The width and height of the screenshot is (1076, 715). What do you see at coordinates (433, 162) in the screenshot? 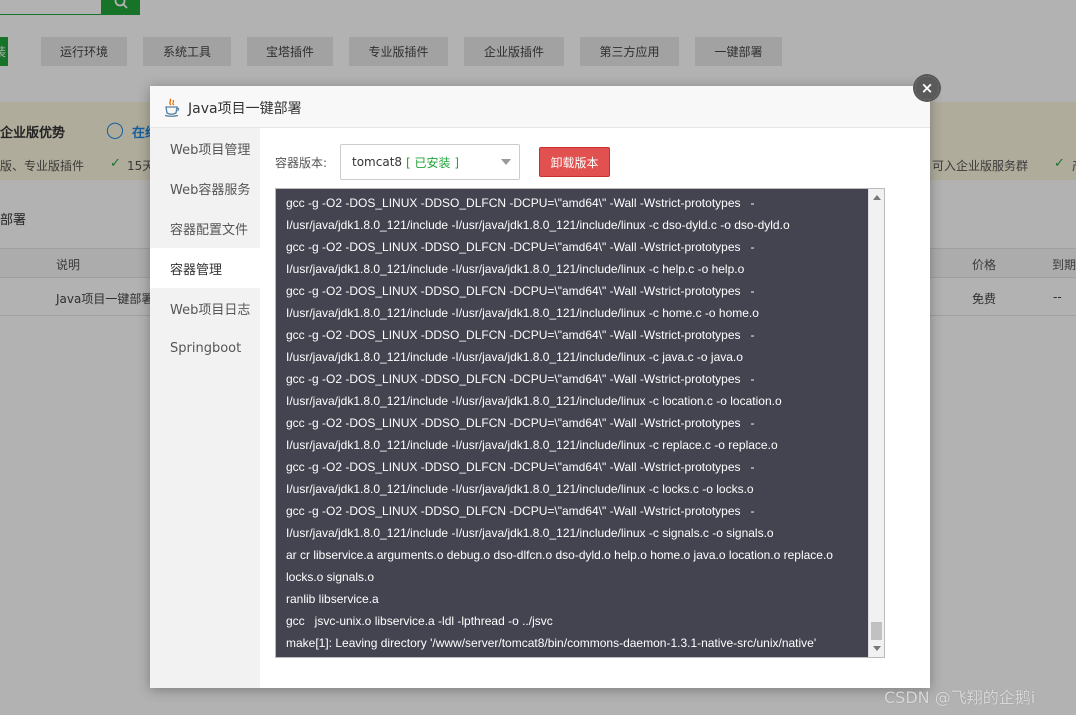
I see `install-status: [ 已安装 ]` at bounding box center [433, 162].